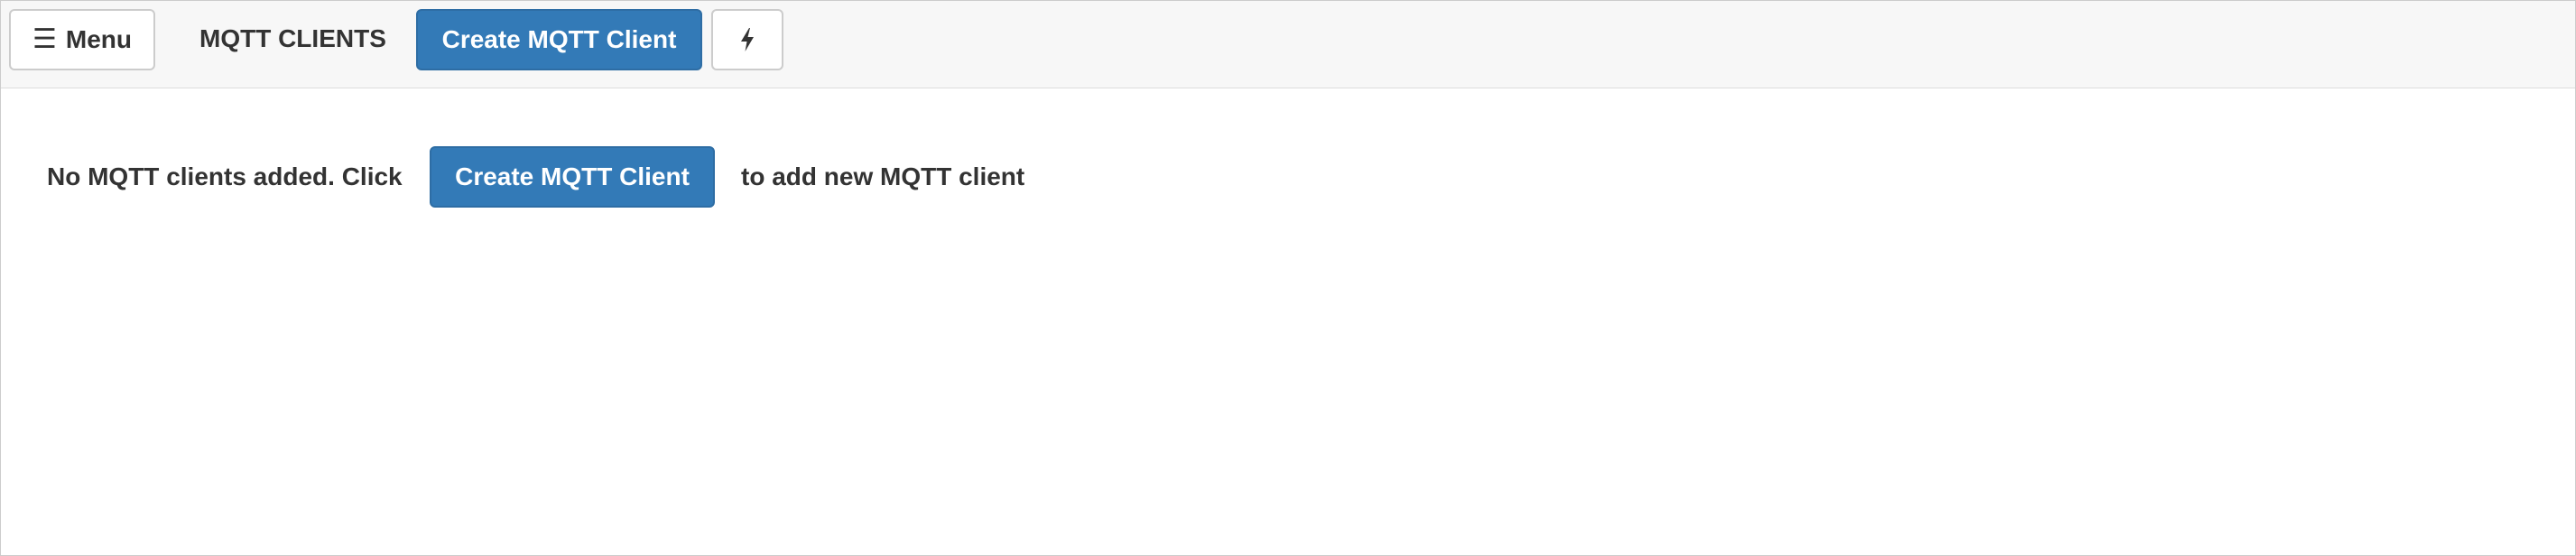 The height and width of the screenshot is (556, 2576). What do you see at coordinates (99, 39) in the screenshot?
I see `menu-button-label: Menu` at bounding box center [99, 39].